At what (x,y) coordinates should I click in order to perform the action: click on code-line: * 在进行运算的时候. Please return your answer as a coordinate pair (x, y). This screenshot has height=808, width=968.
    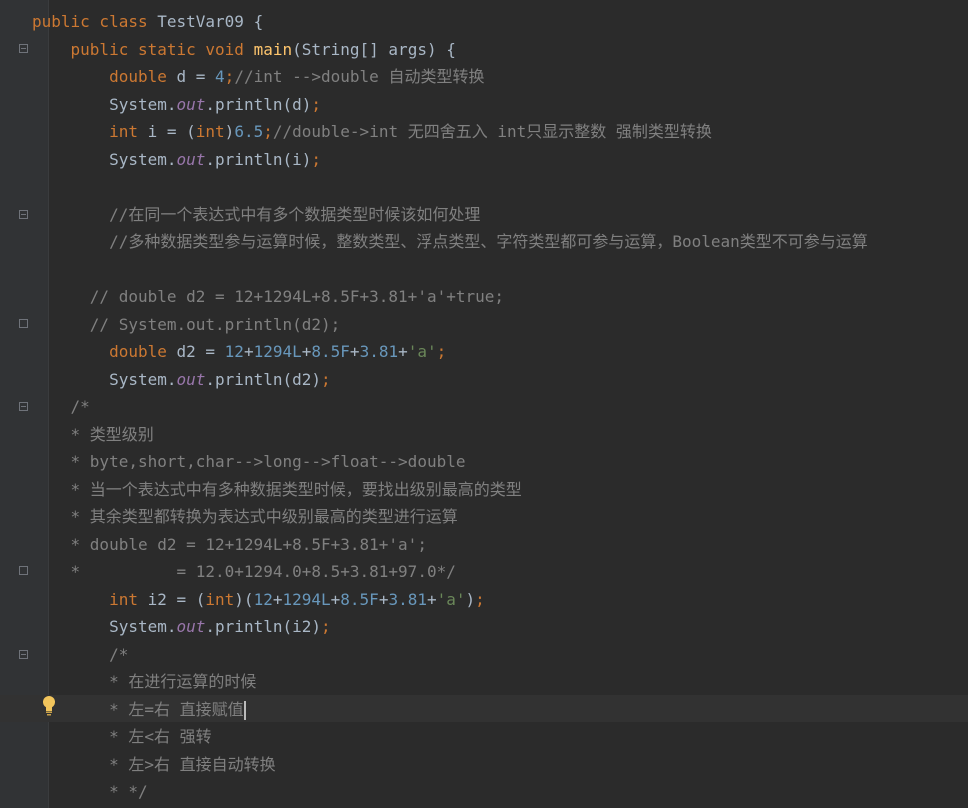
    Looking at the image, I should click on (144, 681).